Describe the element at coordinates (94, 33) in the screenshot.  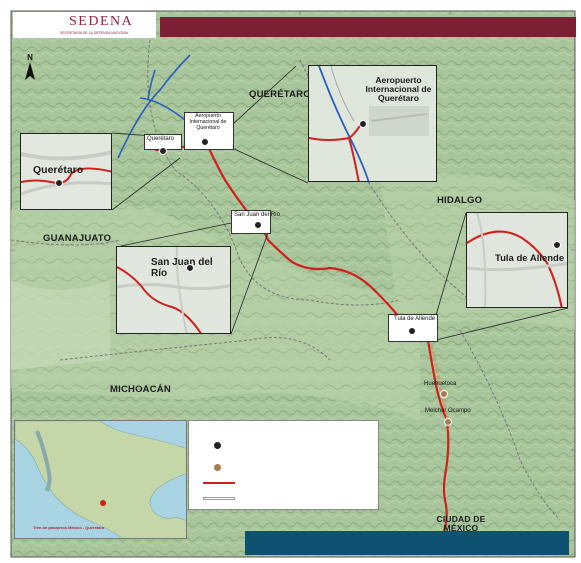
I see `brand-subtitle: SECRETARÍA DE LA DEFENSA NACIONAL` at that location.